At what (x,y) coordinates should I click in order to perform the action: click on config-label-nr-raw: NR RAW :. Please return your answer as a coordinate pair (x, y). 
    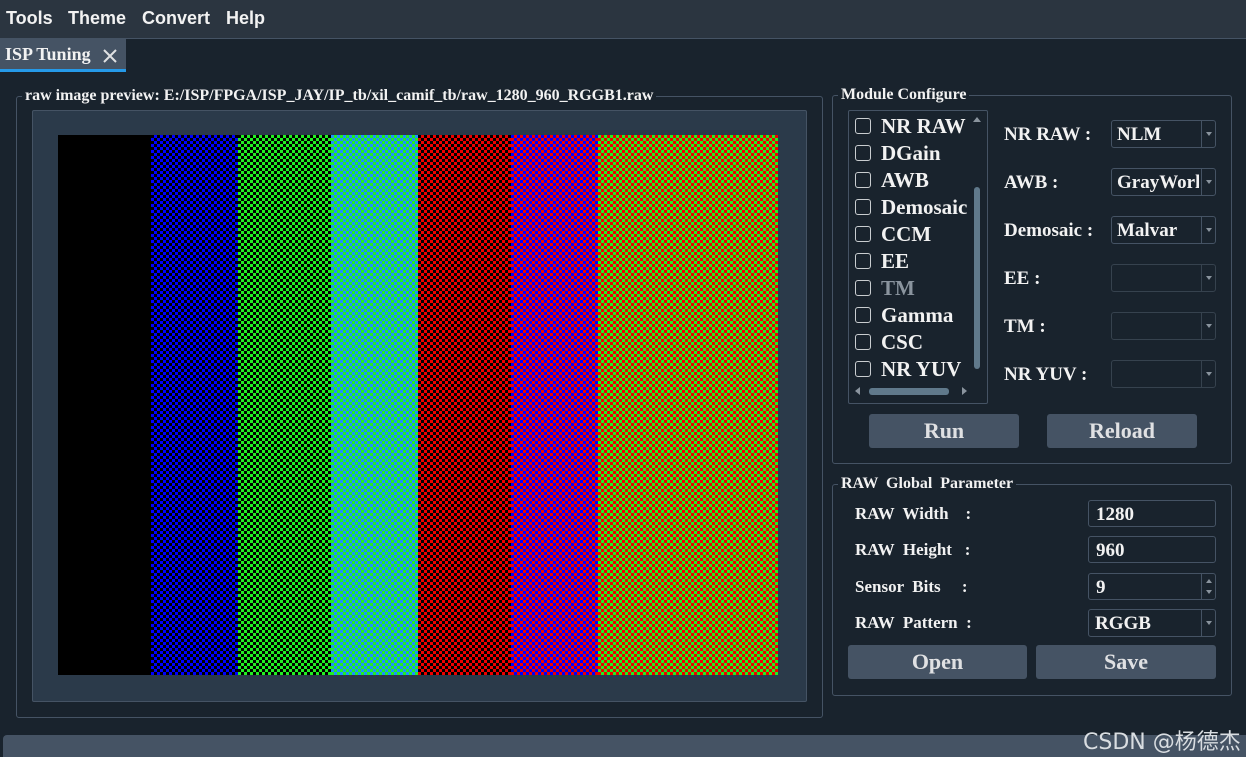
    Looking at the image, I should click on (1048, 134).